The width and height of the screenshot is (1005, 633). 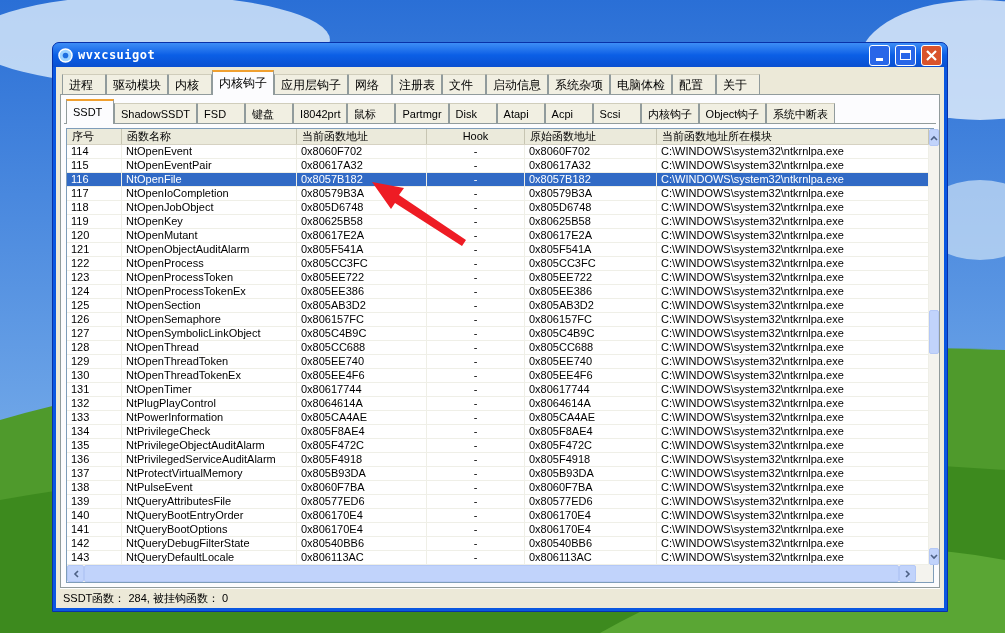 What do you see at coordinates (221, 113) in the screenshot?
I see `tab: FSD` at bounding box center [221, 113].